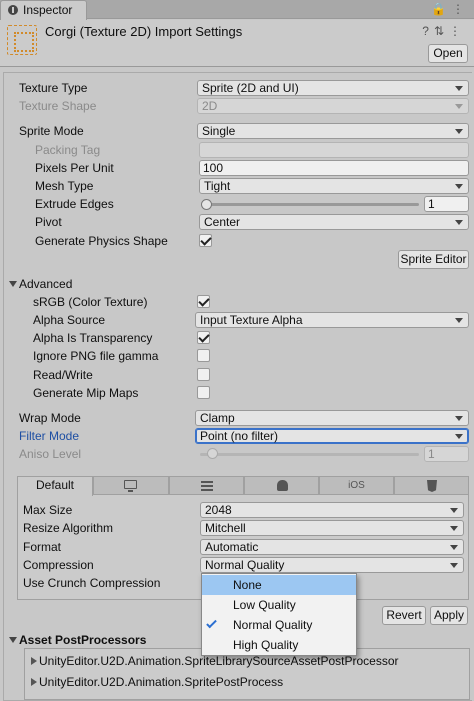 The image size is (474, 701). I want to click on more-menu-icon: ⋮, so click(461, 9).